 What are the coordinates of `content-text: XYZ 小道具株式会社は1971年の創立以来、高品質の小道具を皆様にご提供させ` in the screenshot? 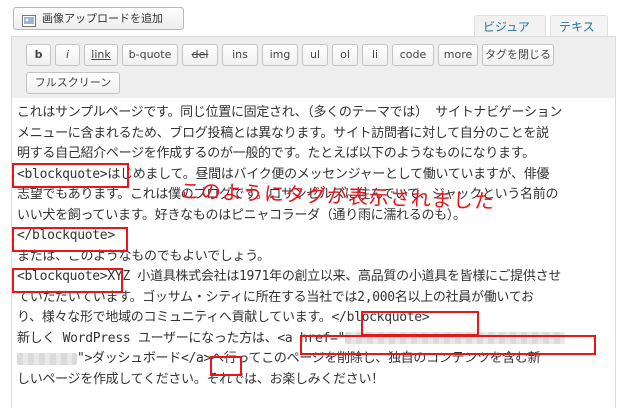 It's located at (334, 276).